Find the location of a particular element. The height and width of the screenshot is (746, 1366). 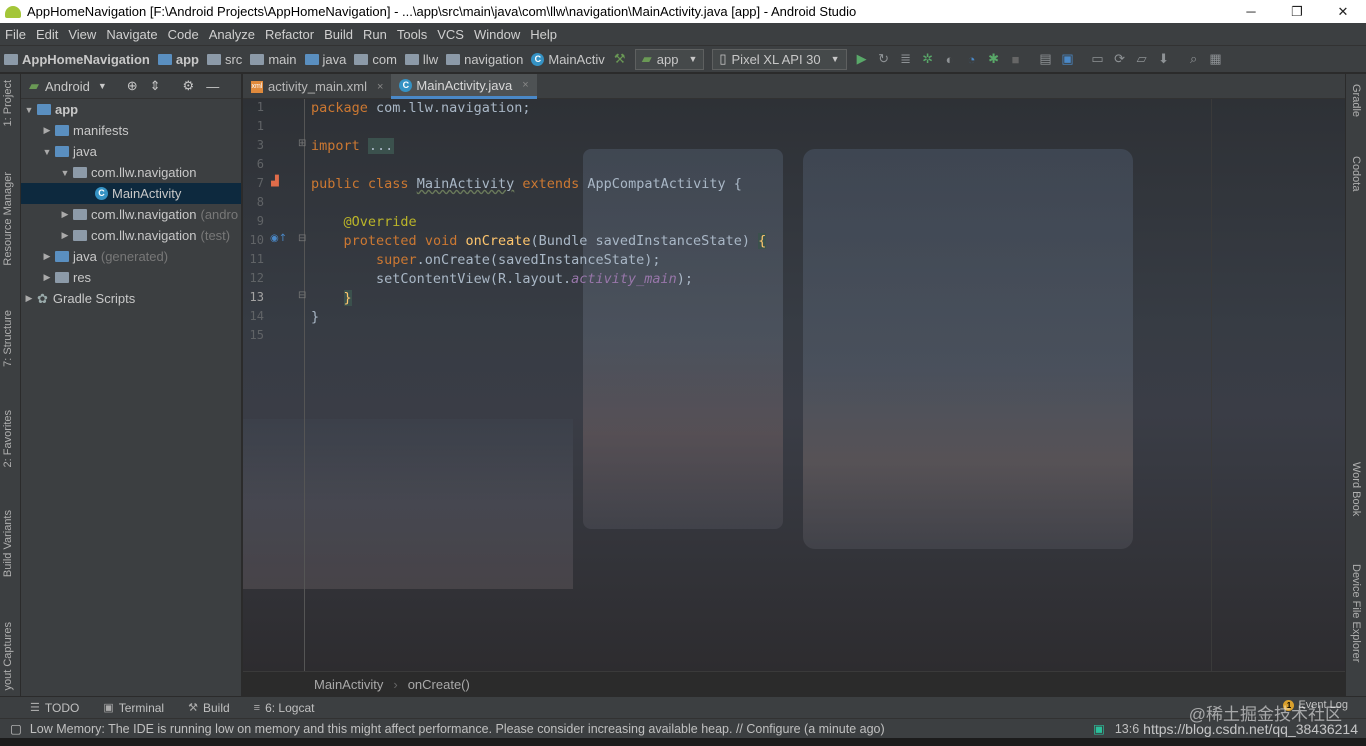

tree-item-java: ▼ java is located at coordinates (131, 151).